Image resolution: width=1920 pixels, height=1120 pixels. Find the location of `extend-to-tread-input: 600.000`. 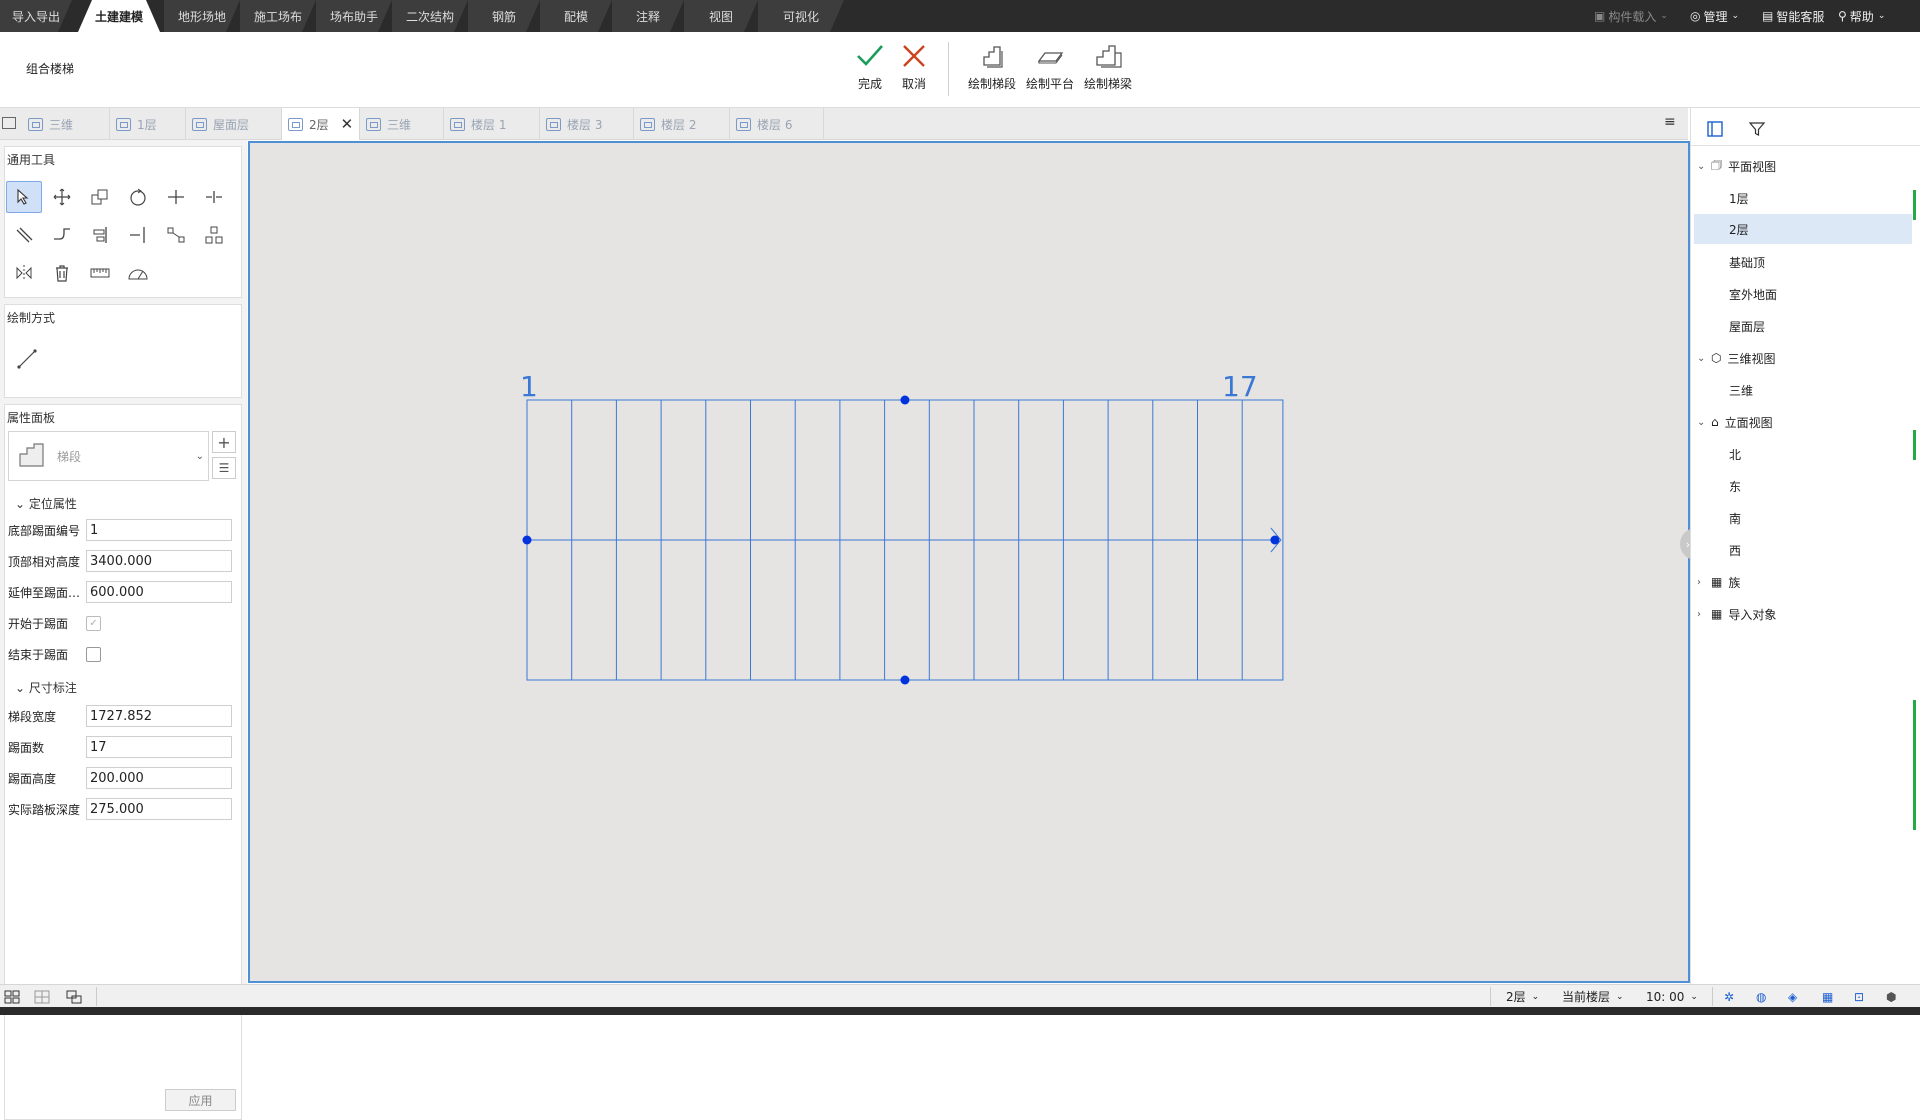

extend-to-tread-input: 600.000 is located at coordinates (159, 592).